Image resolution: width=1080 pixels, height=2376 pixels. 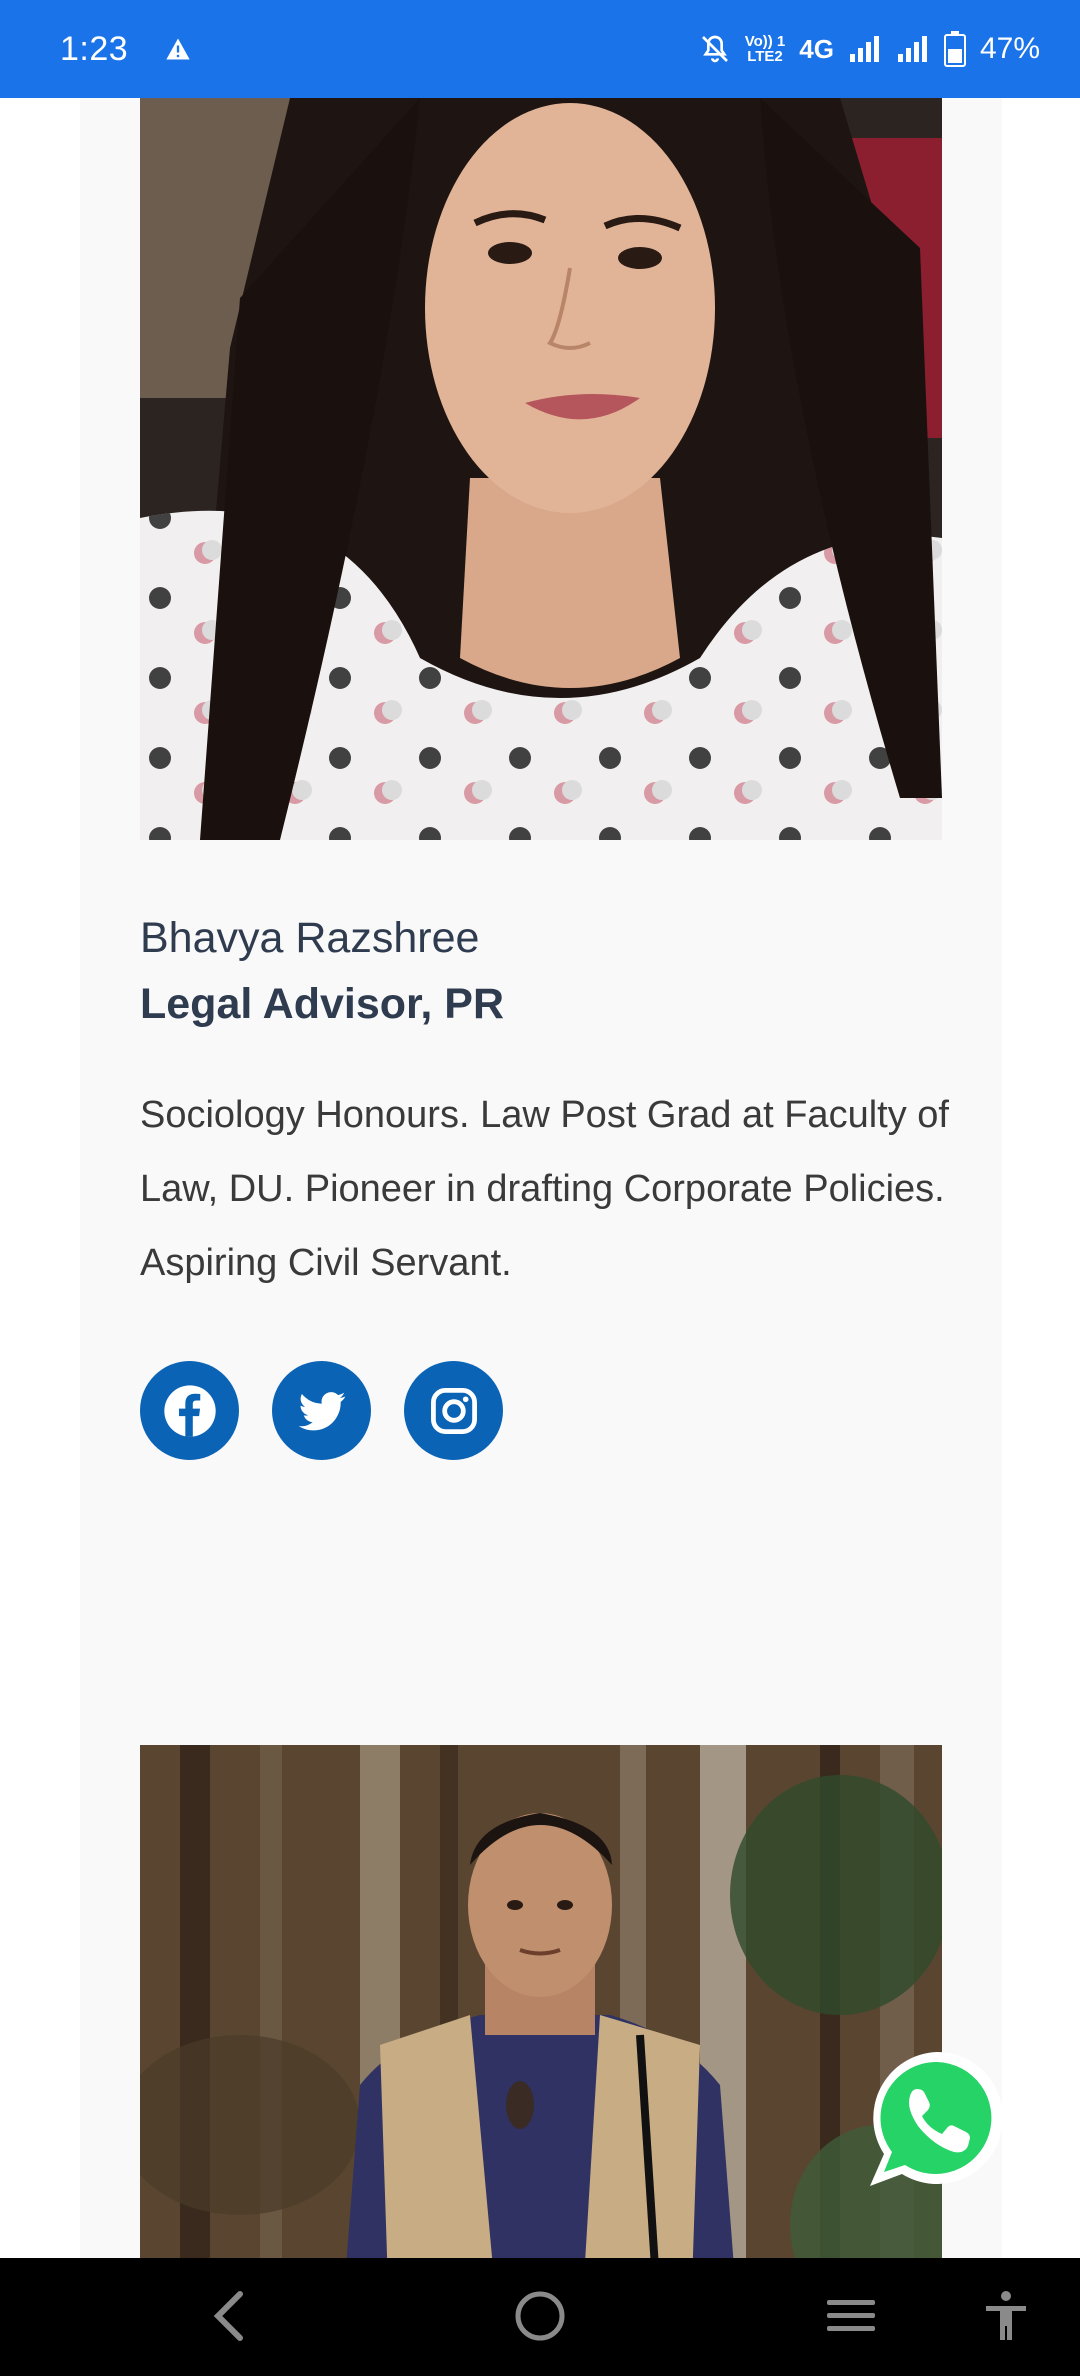 I want to click on accessibility-button, so click(x=1006, y=2318).